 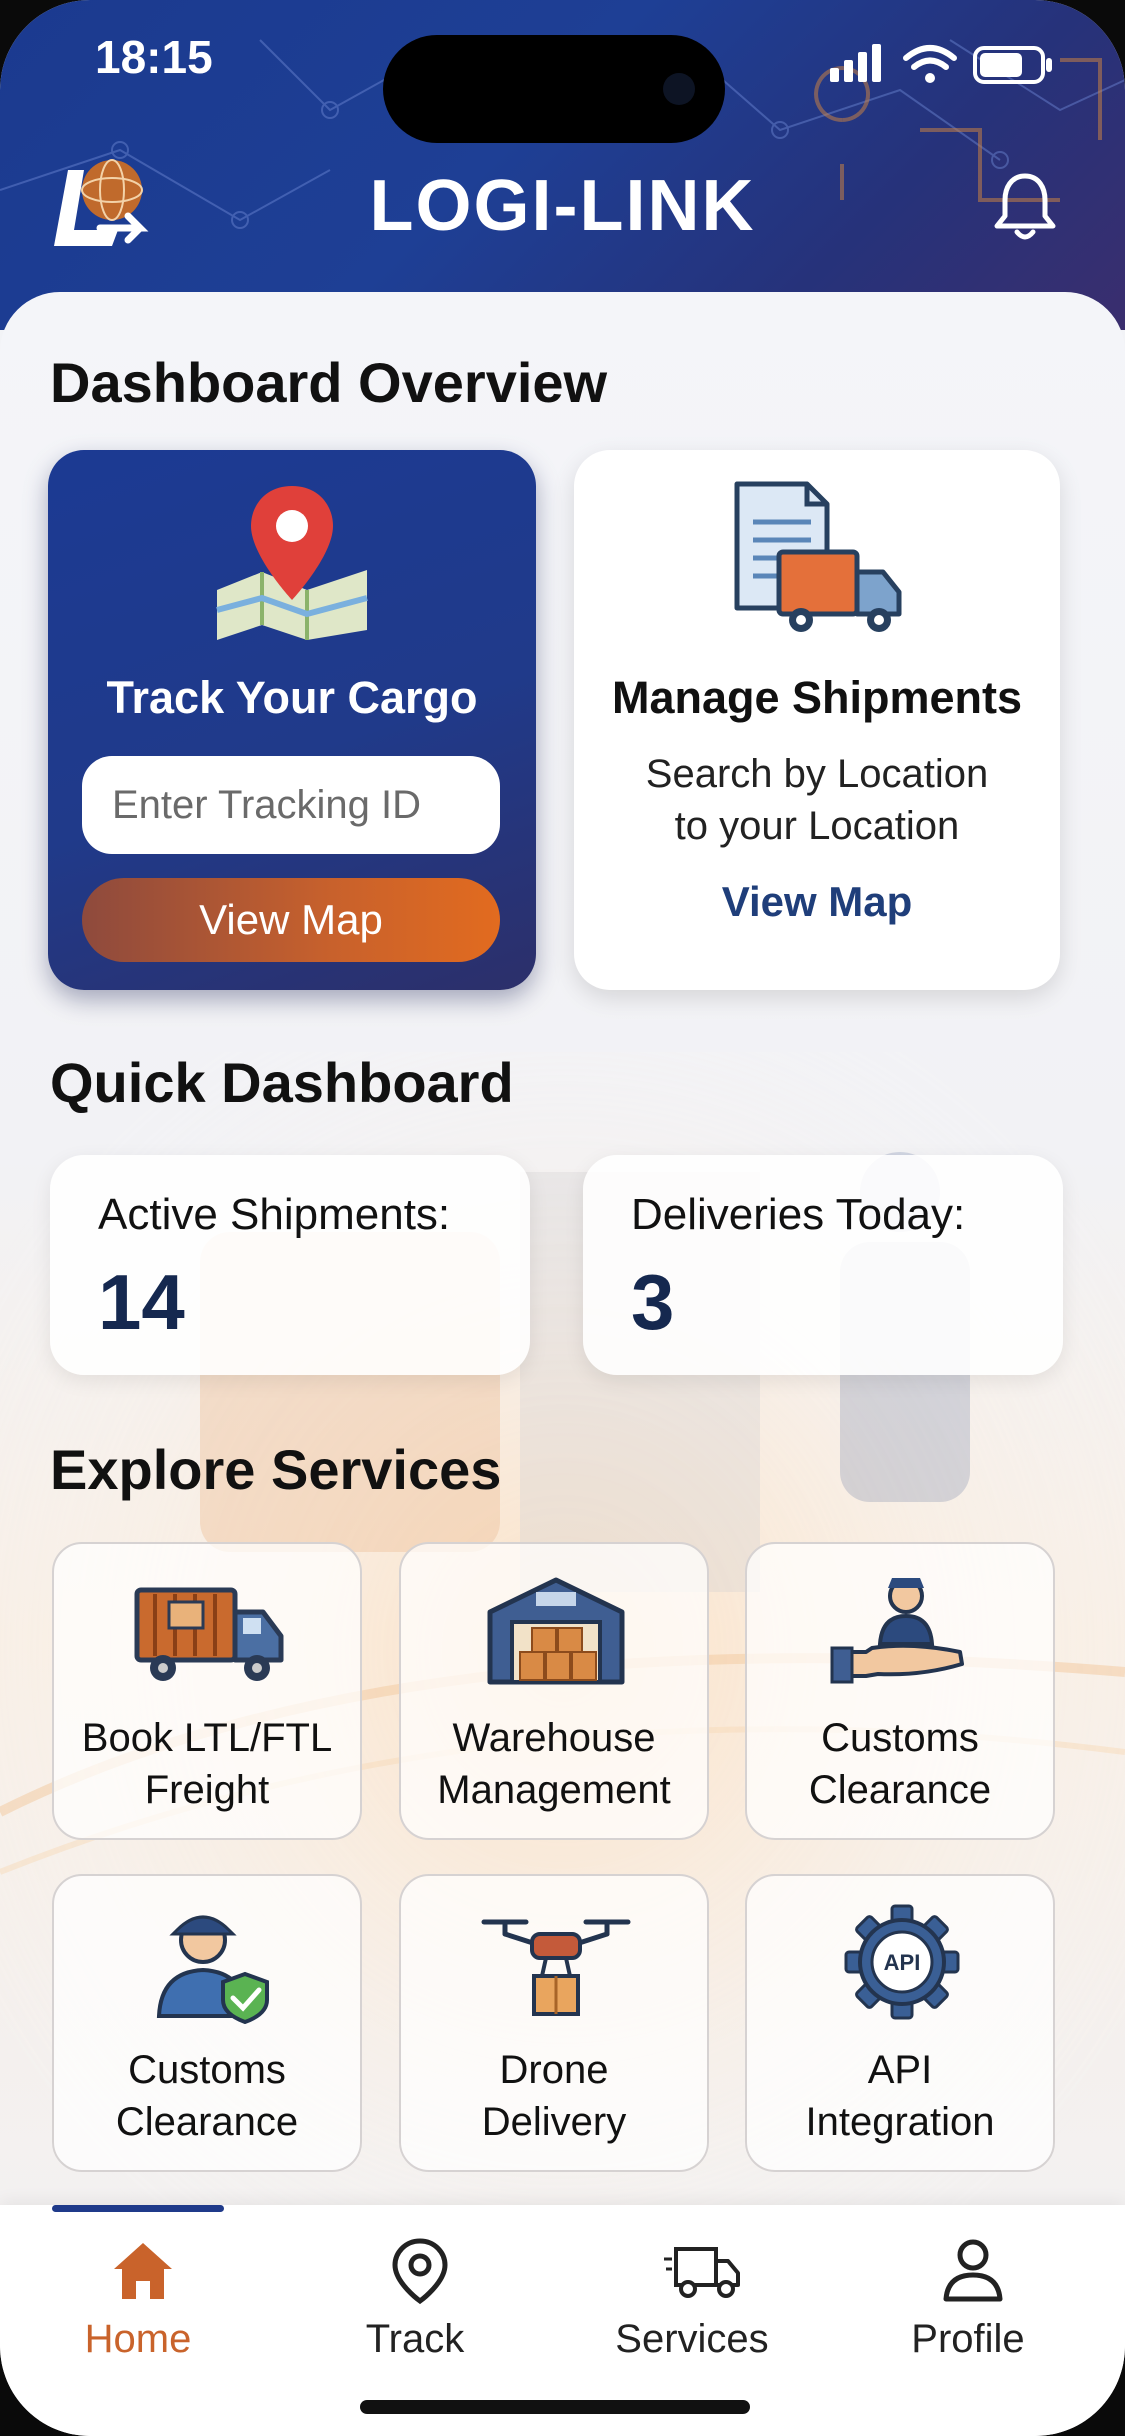 I want to click on active-shipments-stat: Active Shipments: 14, so click(x=290, y=1265).